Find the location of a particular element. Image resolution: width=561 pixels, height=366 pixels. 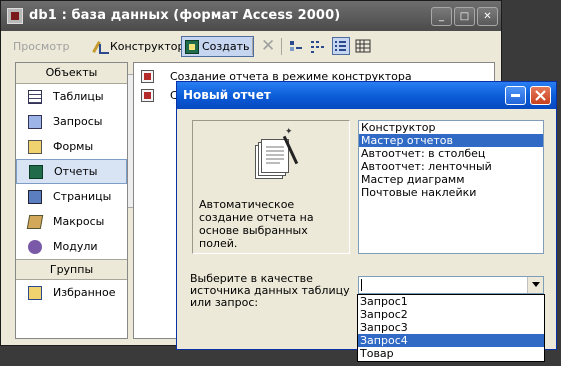

nav-item-label: Страницы is located at coordinates (82, 196).